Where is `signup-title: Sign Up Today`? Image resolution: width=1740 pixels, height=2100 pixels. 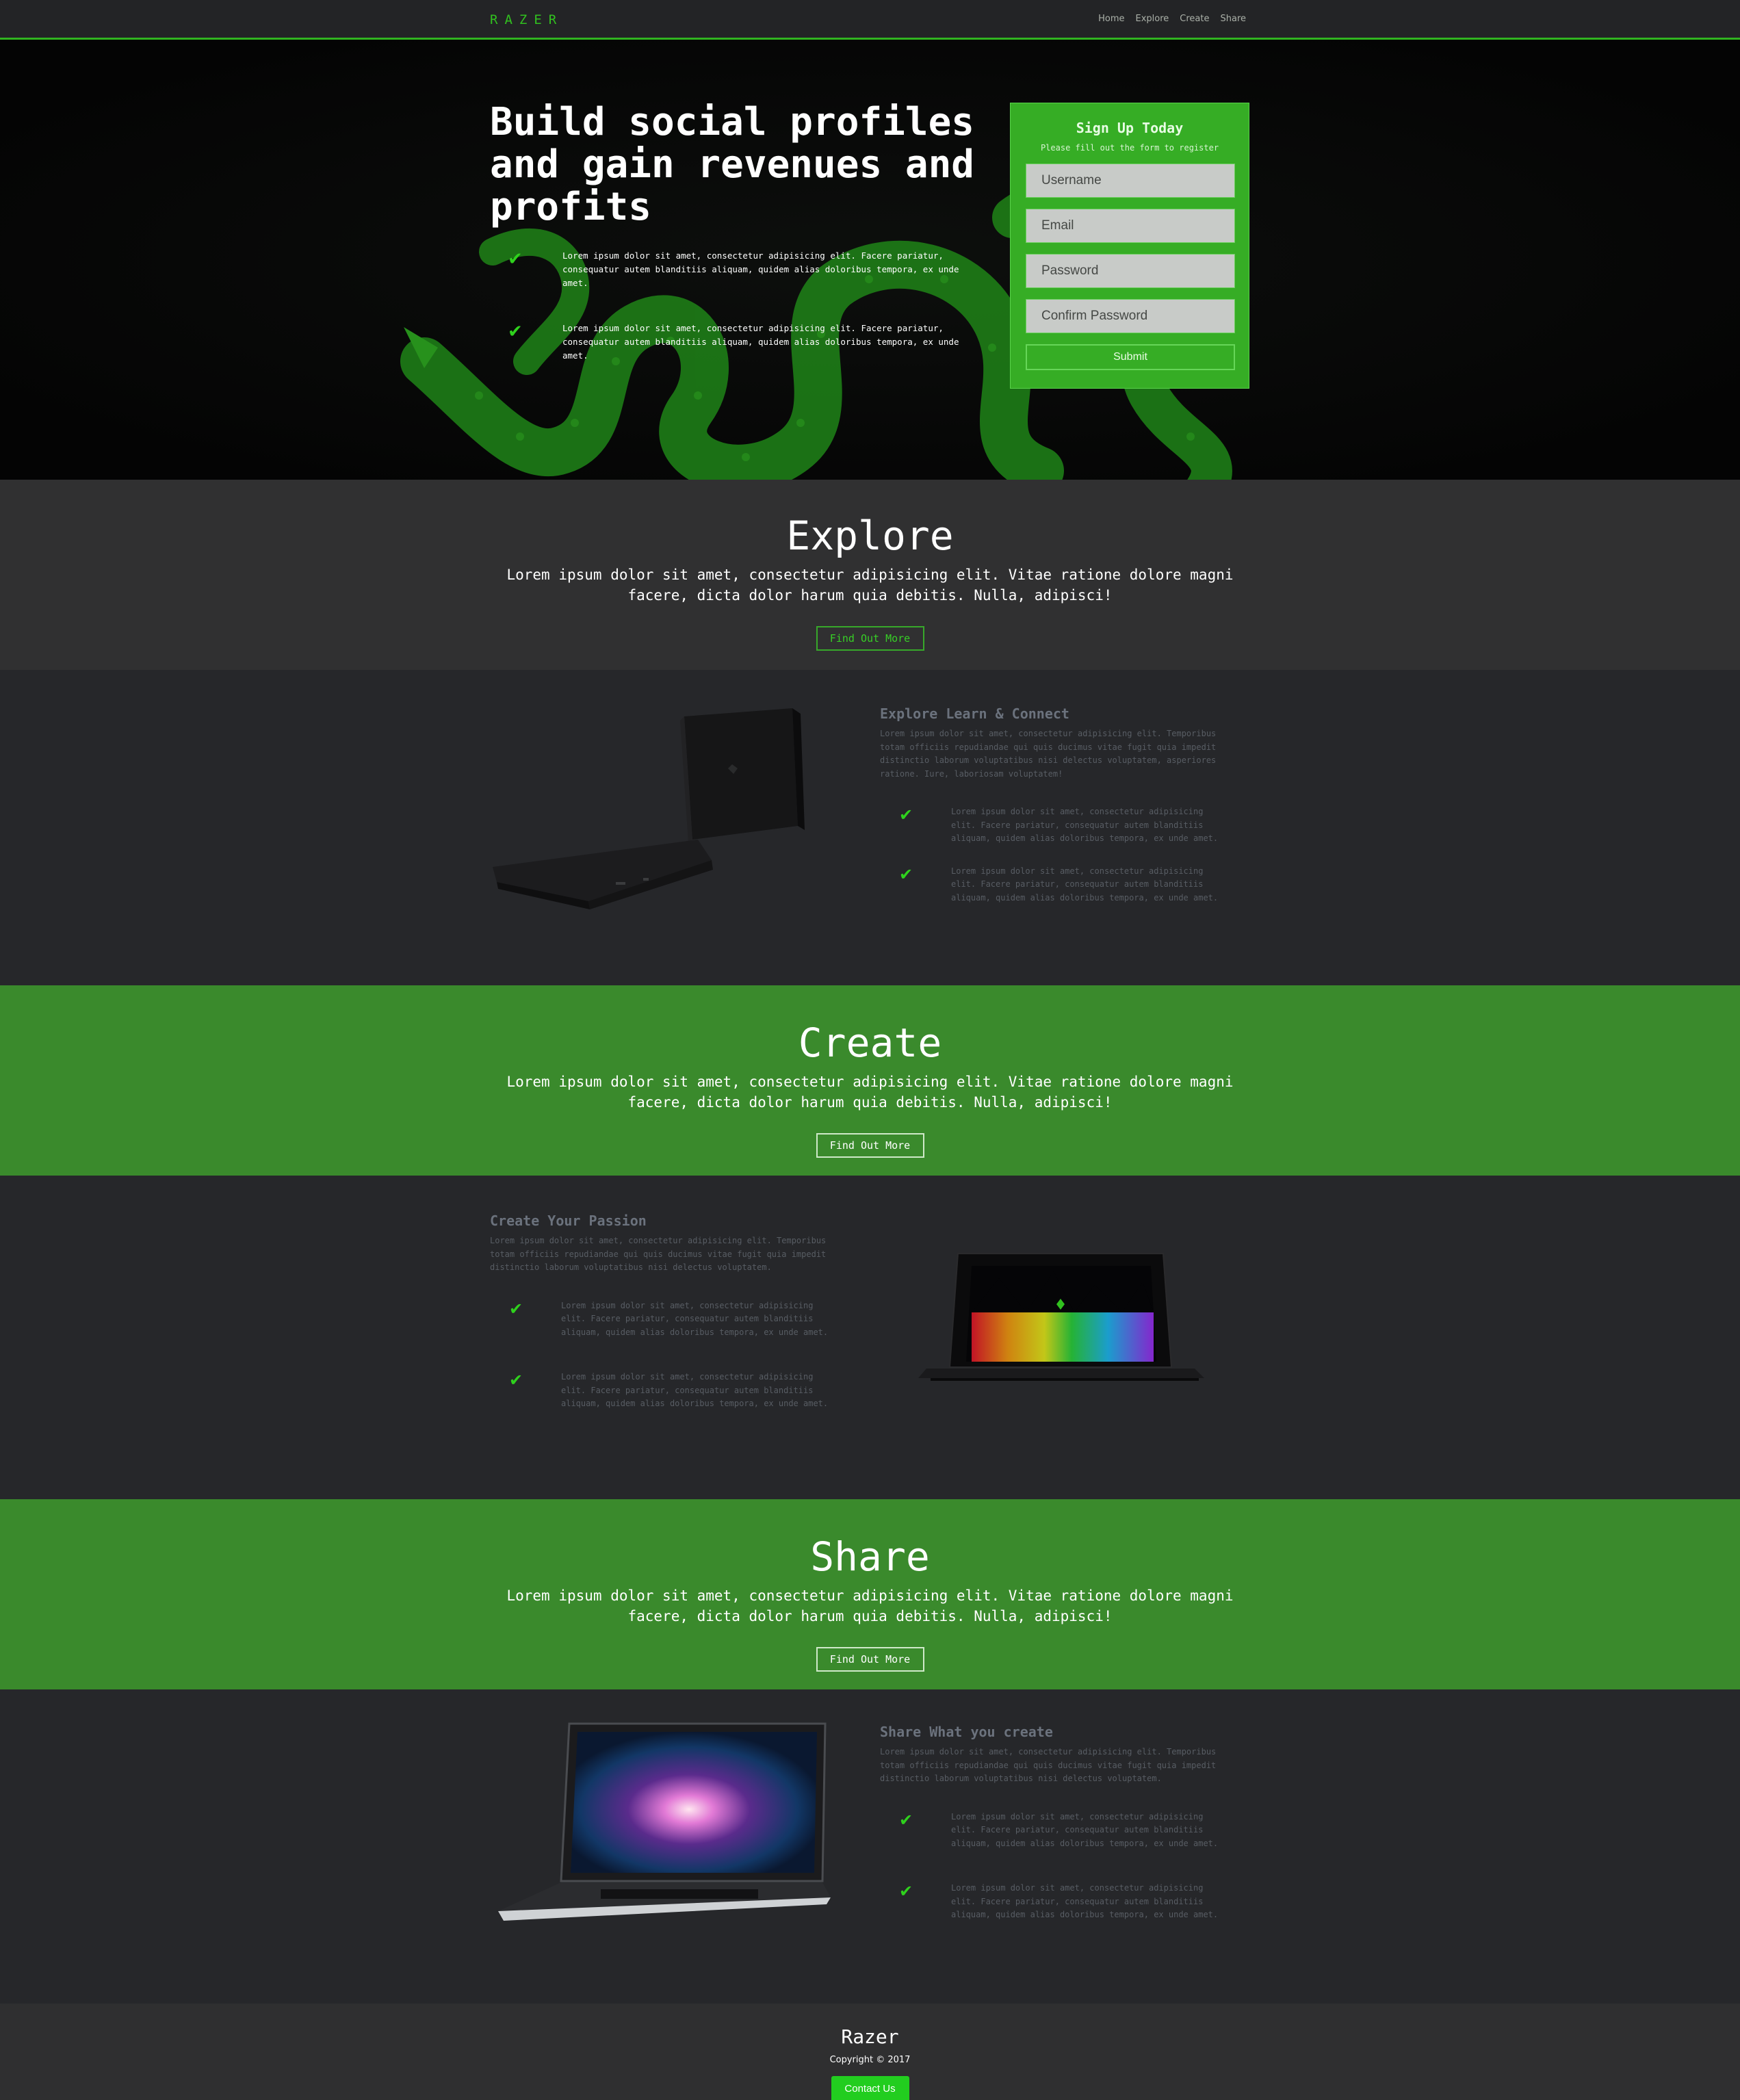 signup-title: Sign Up Today is located at coordinates (1130, 128).